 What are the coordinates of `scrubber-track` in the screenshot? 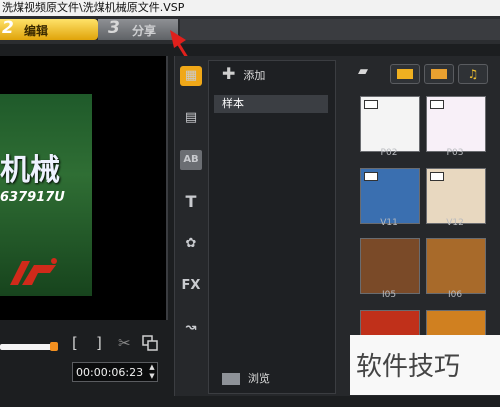 It's located at (27, 347).